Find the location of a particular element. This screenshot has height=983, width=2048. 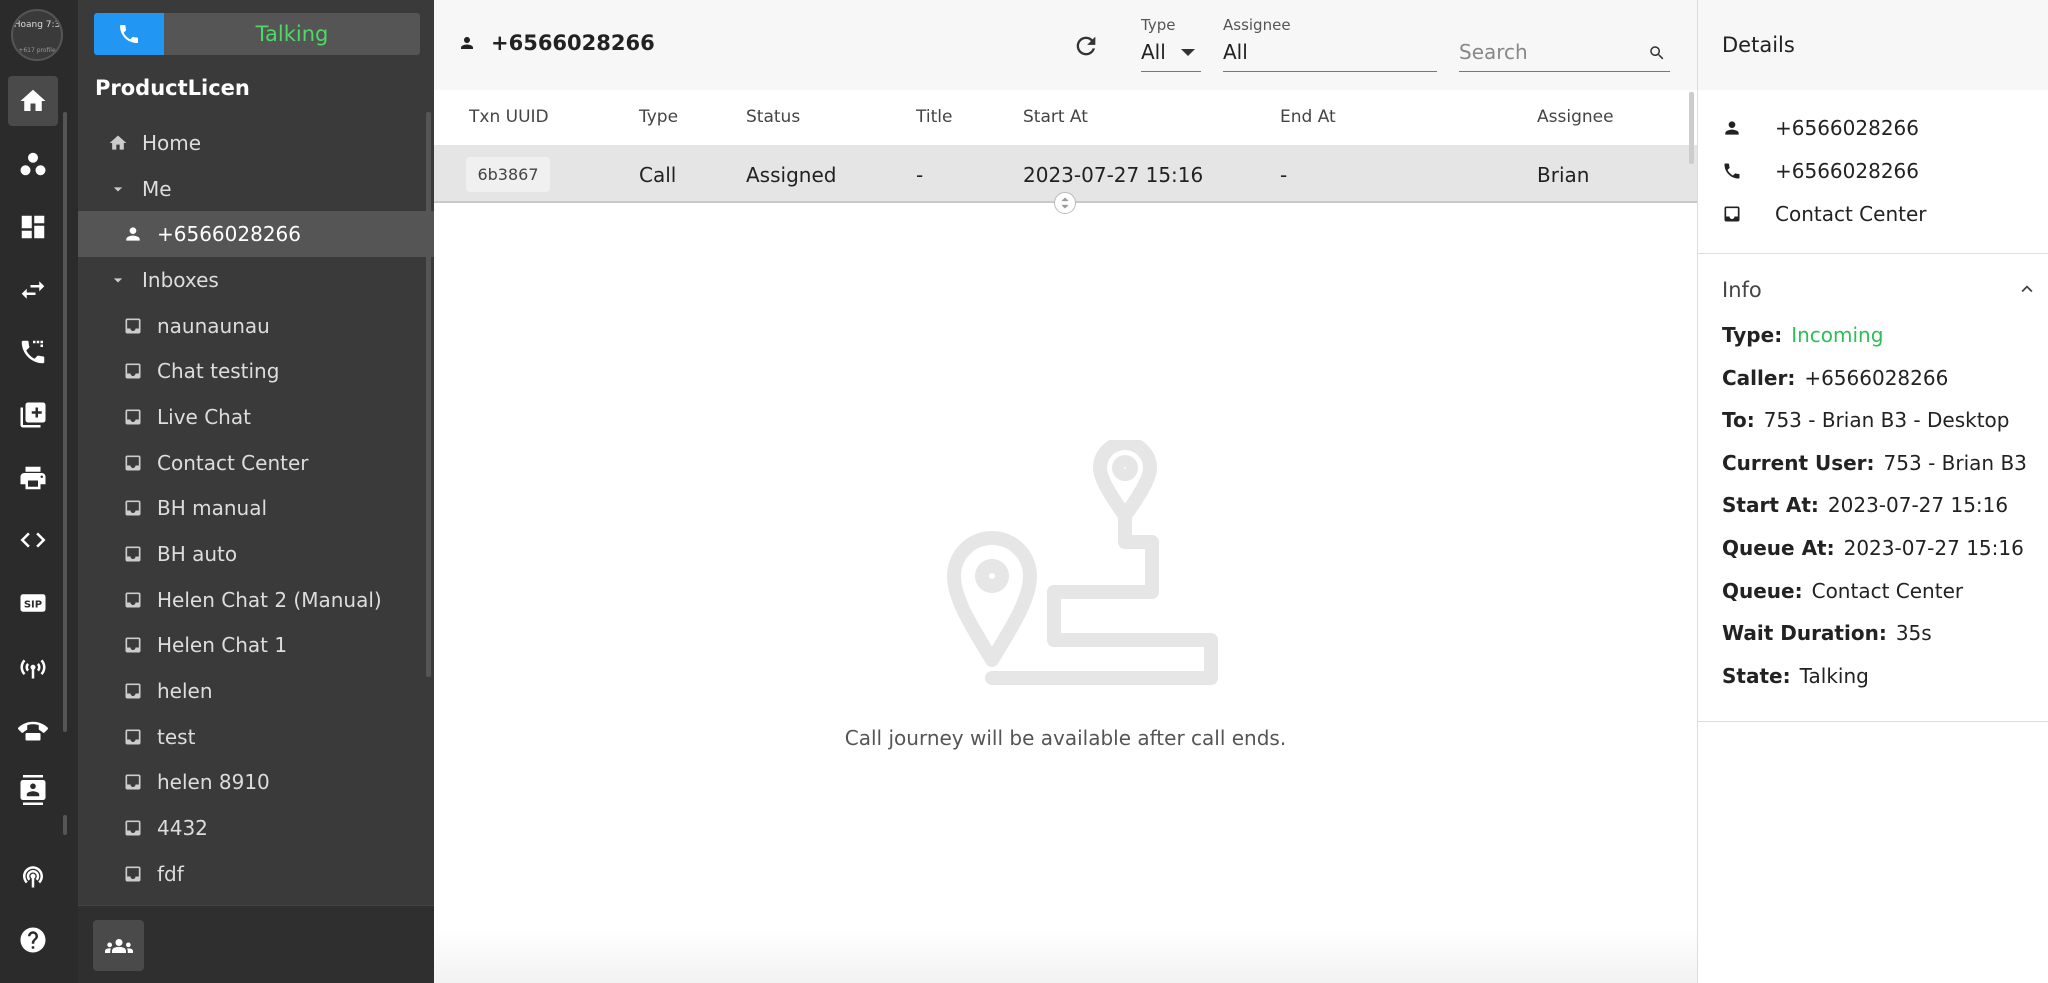

chevron-up-icon is located at coordinates (2027, 289).